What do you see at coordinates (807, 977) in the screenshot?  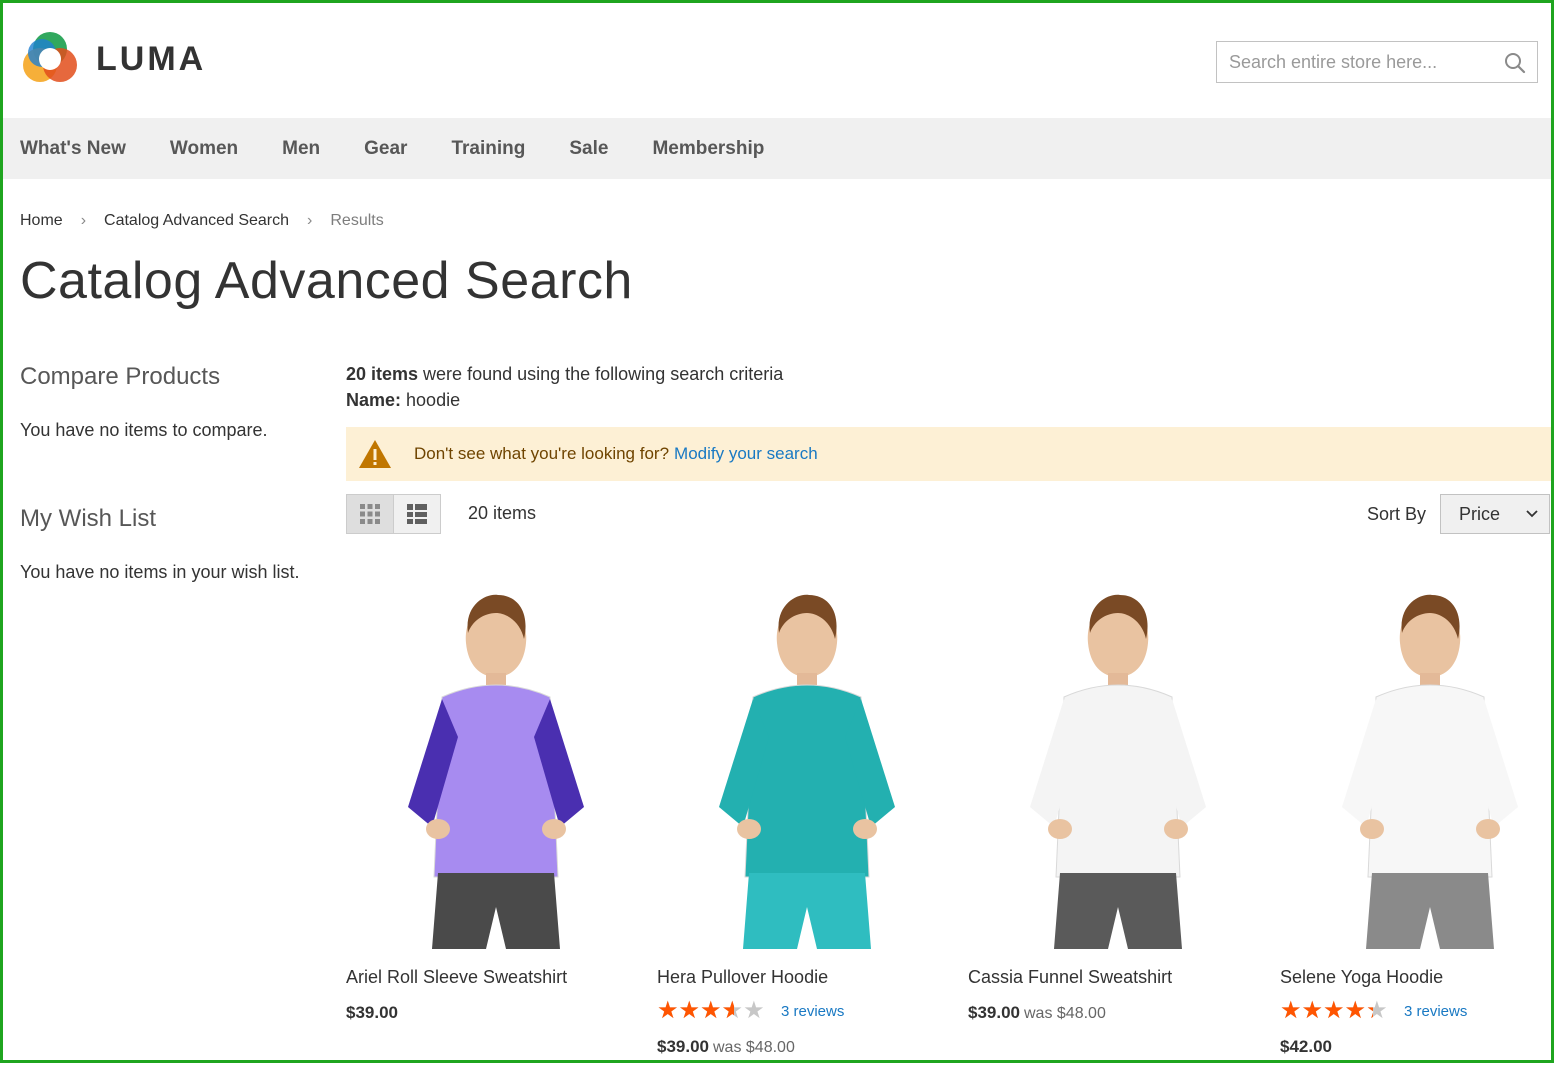 I see `product-name: Hera Pullover Hoodie` at bounding box center [807, 977].